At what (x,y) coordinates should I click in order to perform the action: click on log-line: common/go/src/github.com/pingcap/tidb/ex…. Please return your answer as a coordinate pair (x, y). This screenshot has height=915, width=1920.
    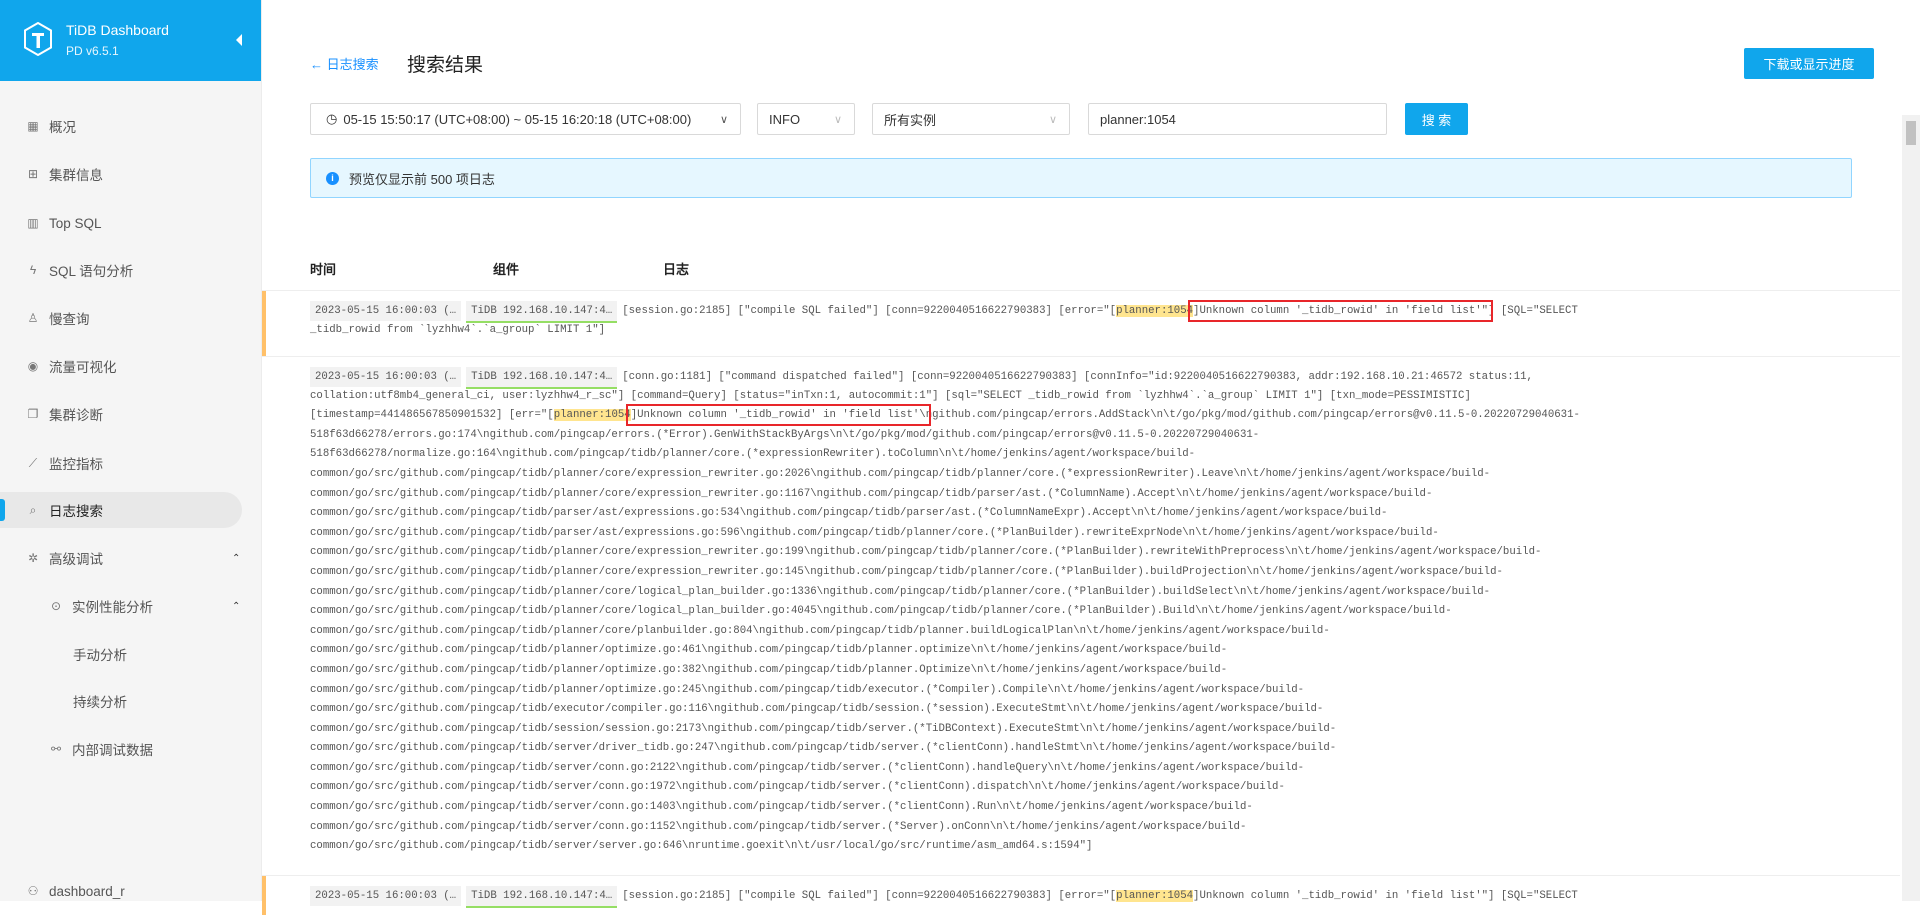
    Looking at the image, I should click on (1105, 710).